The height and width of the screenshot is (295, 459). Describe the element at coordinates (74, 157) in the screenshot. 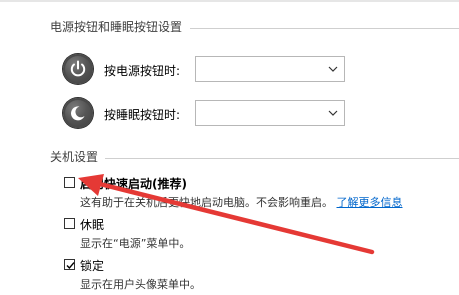

I see `shutdown-section-header: 关机设置` at that location.